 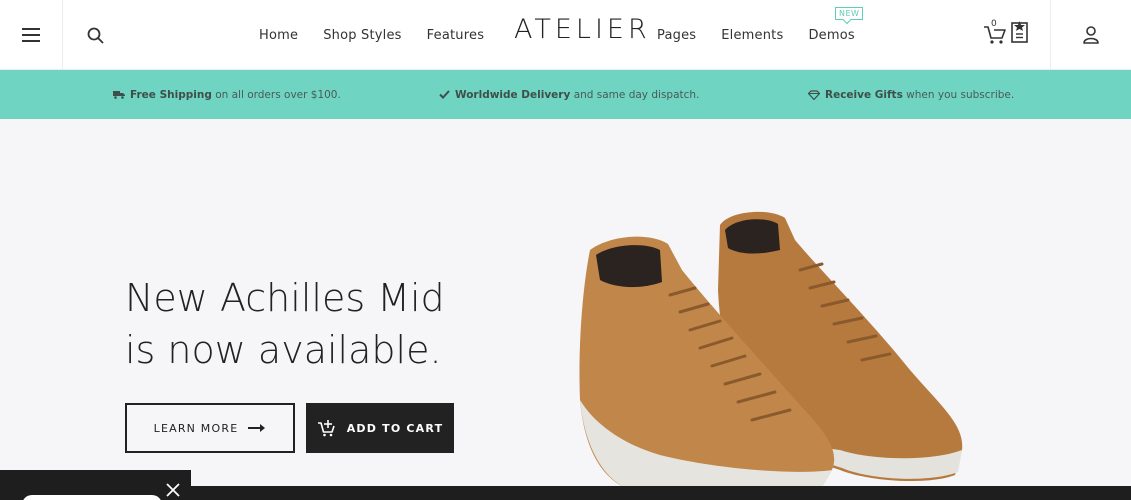 What do you see at coordinates (994, 24) in the screenshot?
I see `cart-count: 0` at bounding box center [994, 24].